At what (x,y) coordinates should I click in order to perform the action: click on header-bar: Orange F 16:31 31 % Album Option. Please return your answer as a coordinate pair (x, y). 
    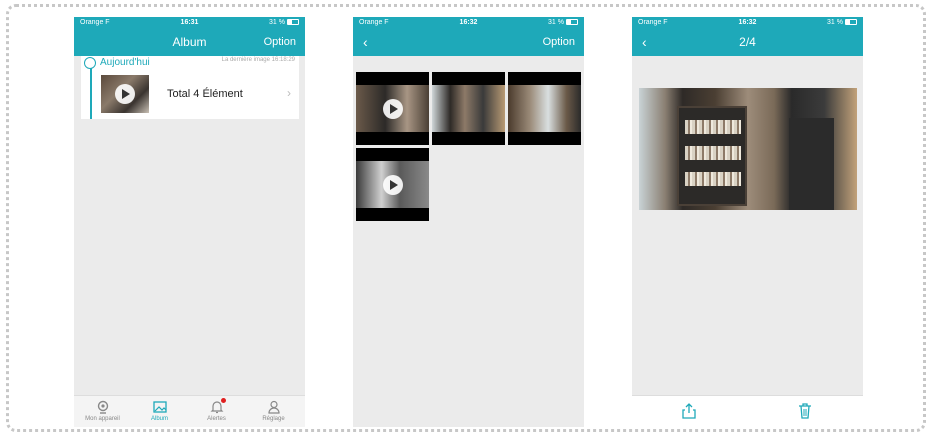
    Looking at the image, I should click on (189, 36).